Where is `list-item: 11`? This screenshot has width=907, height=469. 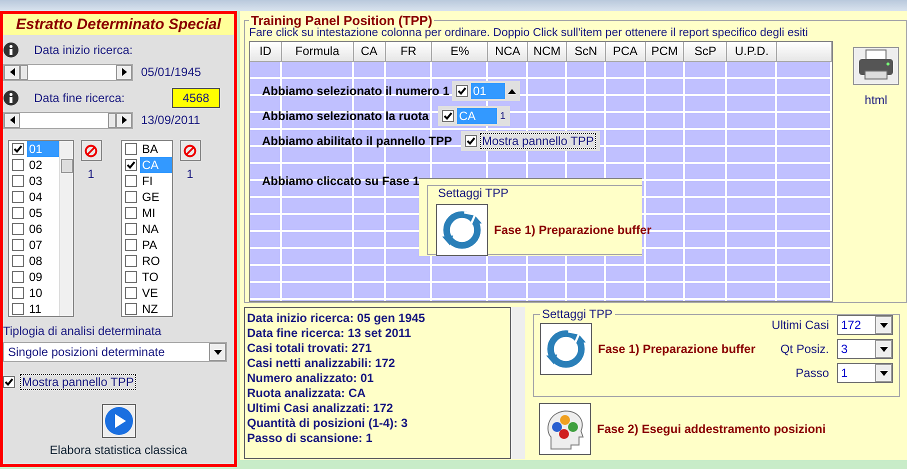
list-item: 11 is located at coordinates (43, 309).